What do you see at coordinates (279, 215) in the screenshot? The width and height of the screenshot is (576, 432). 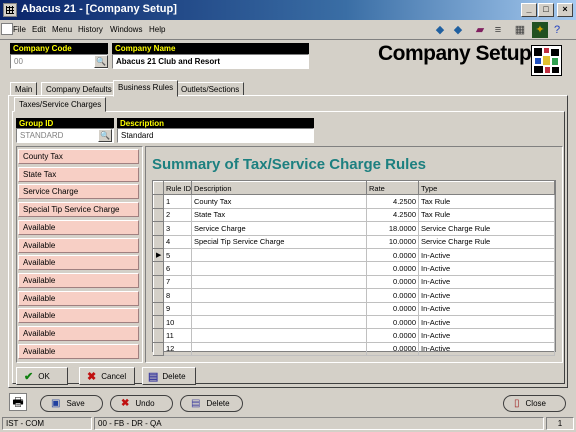 I see `cell-desc: State Tax` at bounding box center [279, 215].